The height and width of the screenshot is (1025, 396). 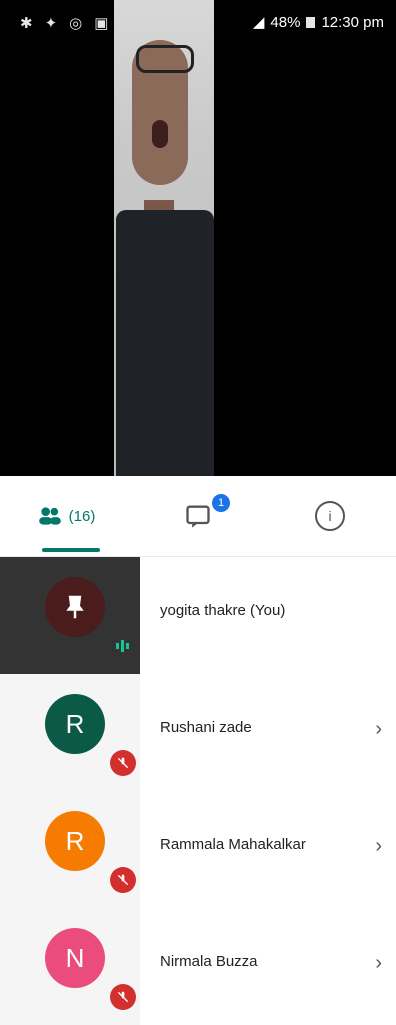 I want to click on battery-percent: 48%, so click(x=285, y=22).